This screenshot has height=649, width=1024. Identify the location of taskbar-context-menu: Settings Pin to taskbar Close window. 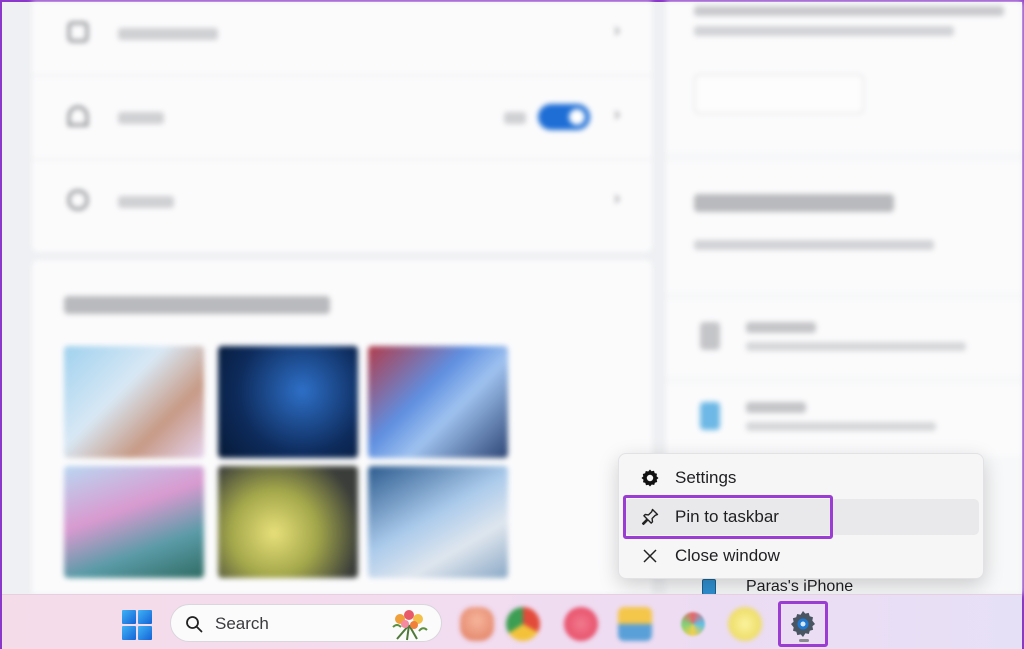
(801, 516).